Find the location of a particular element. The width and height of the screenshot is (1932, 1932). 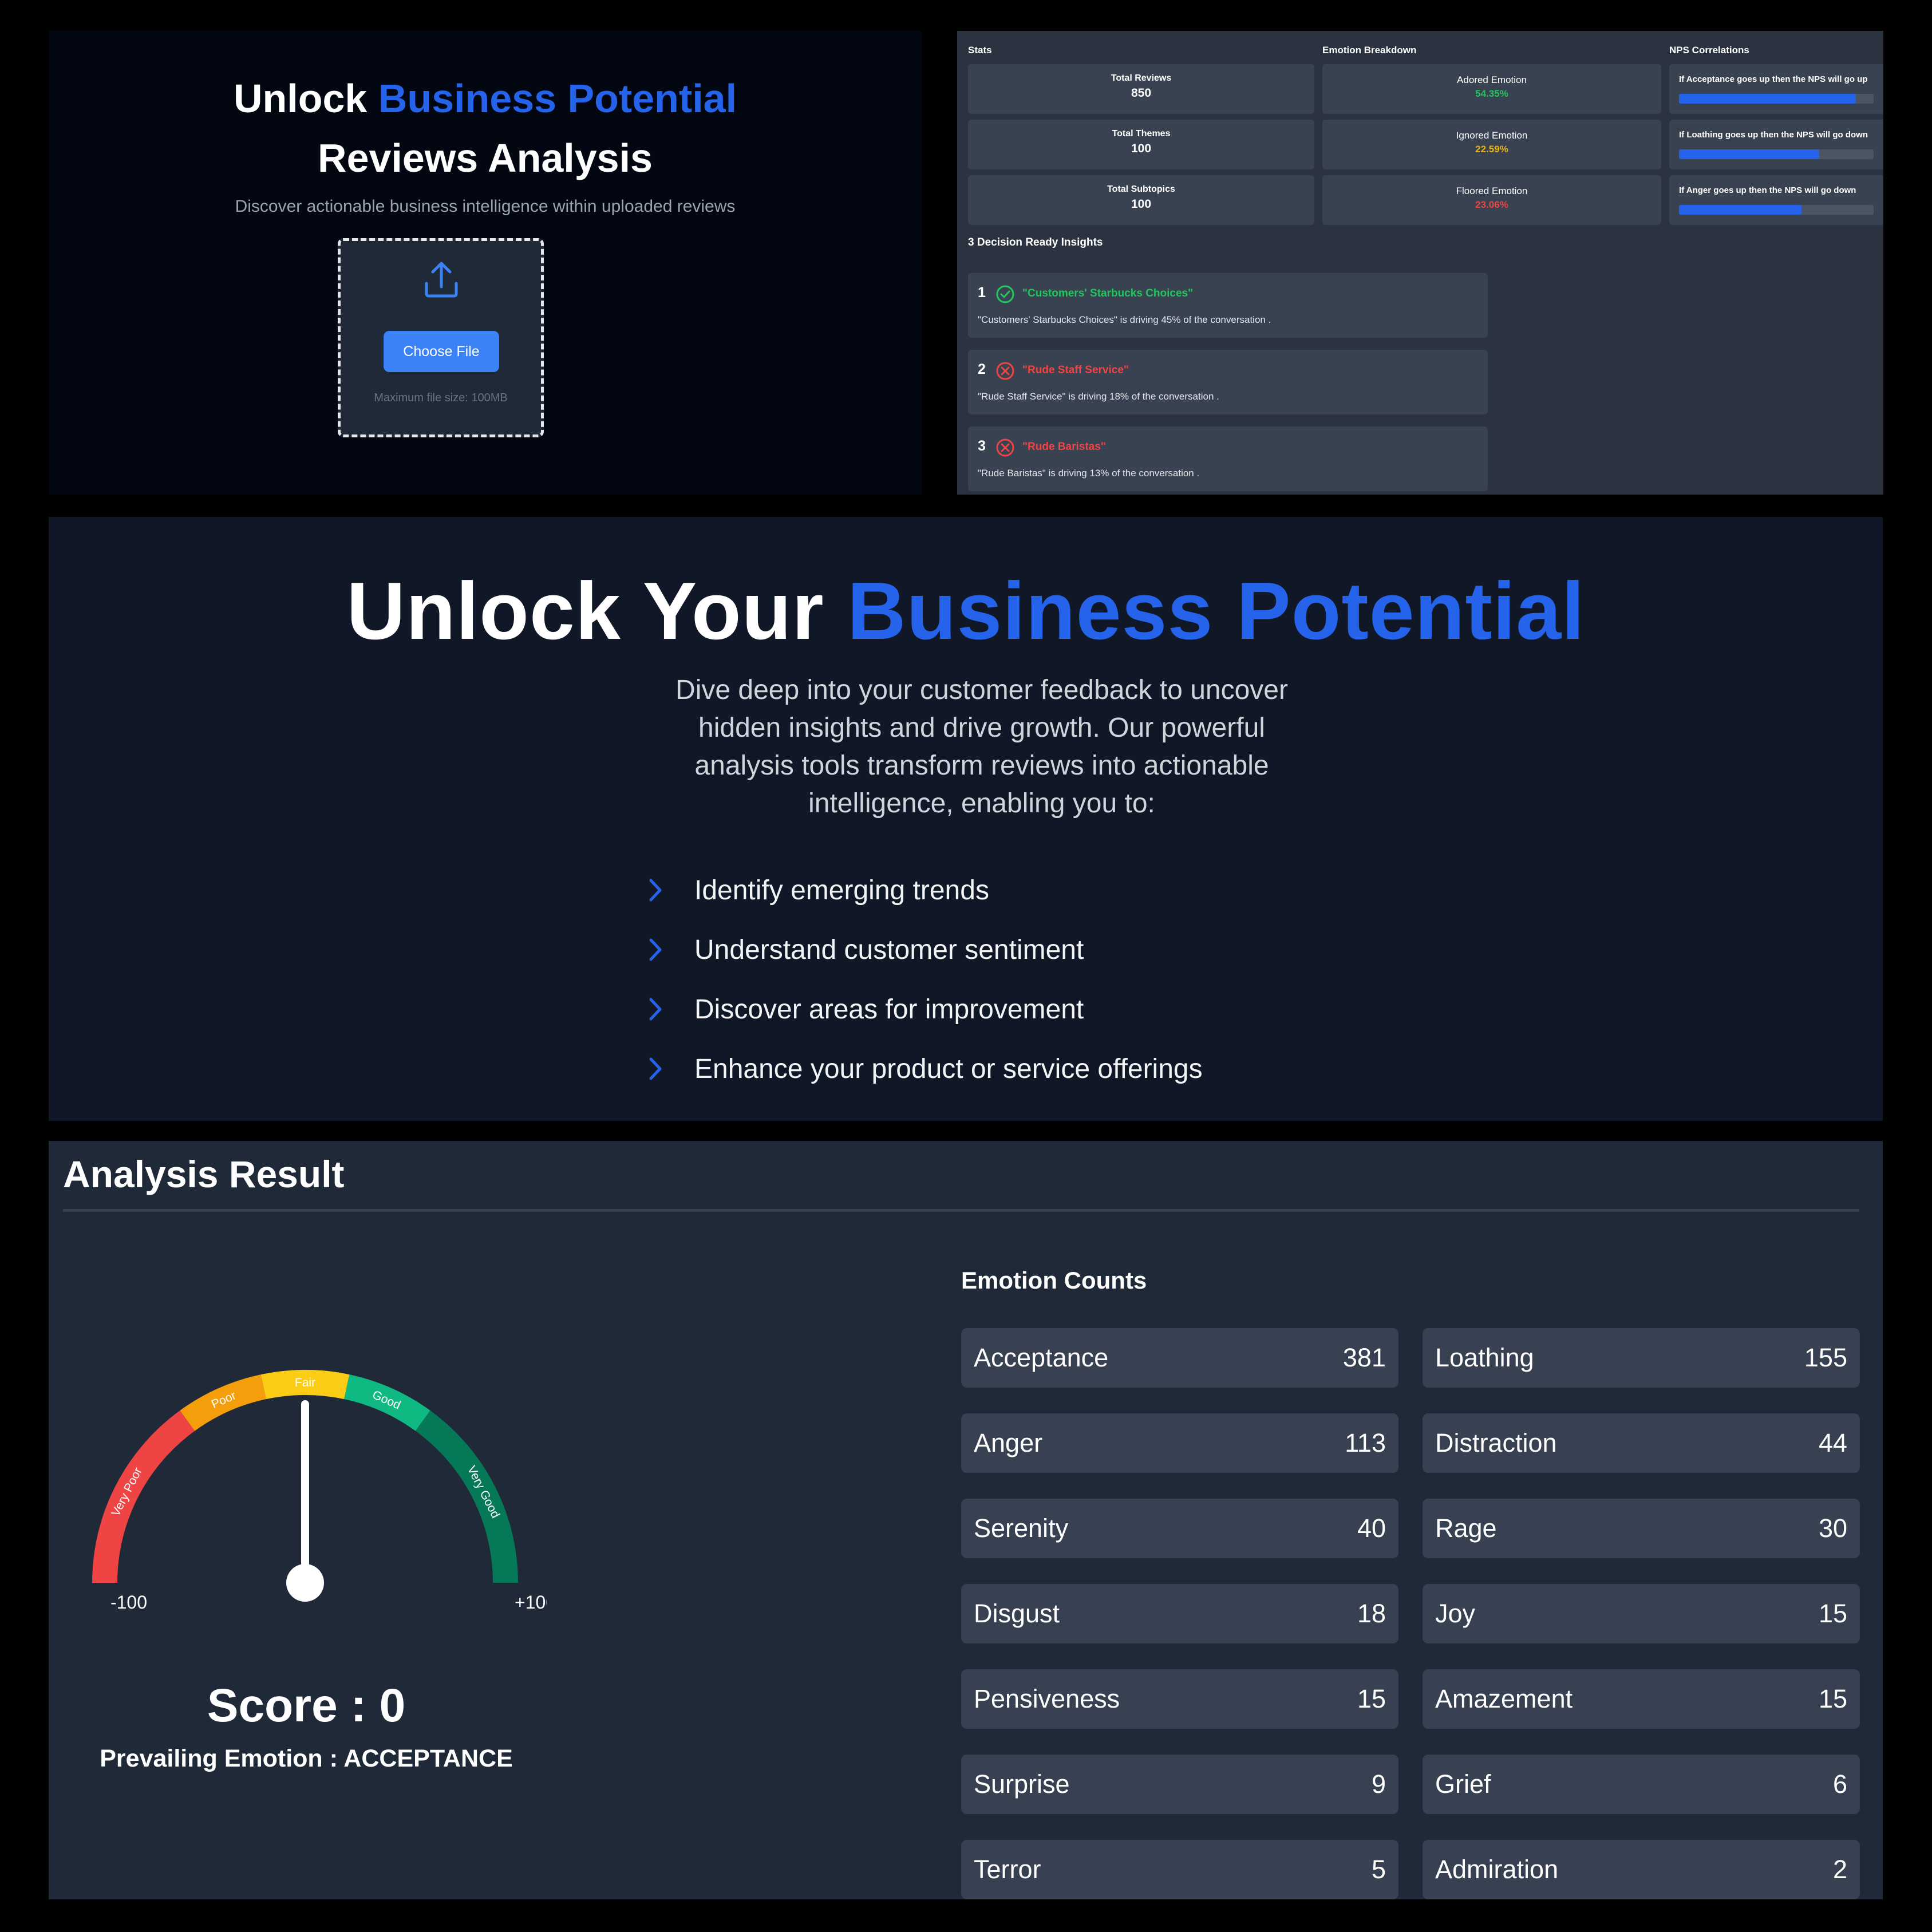

emotion-name: Surprise is located at coordinates (1022, 1784).